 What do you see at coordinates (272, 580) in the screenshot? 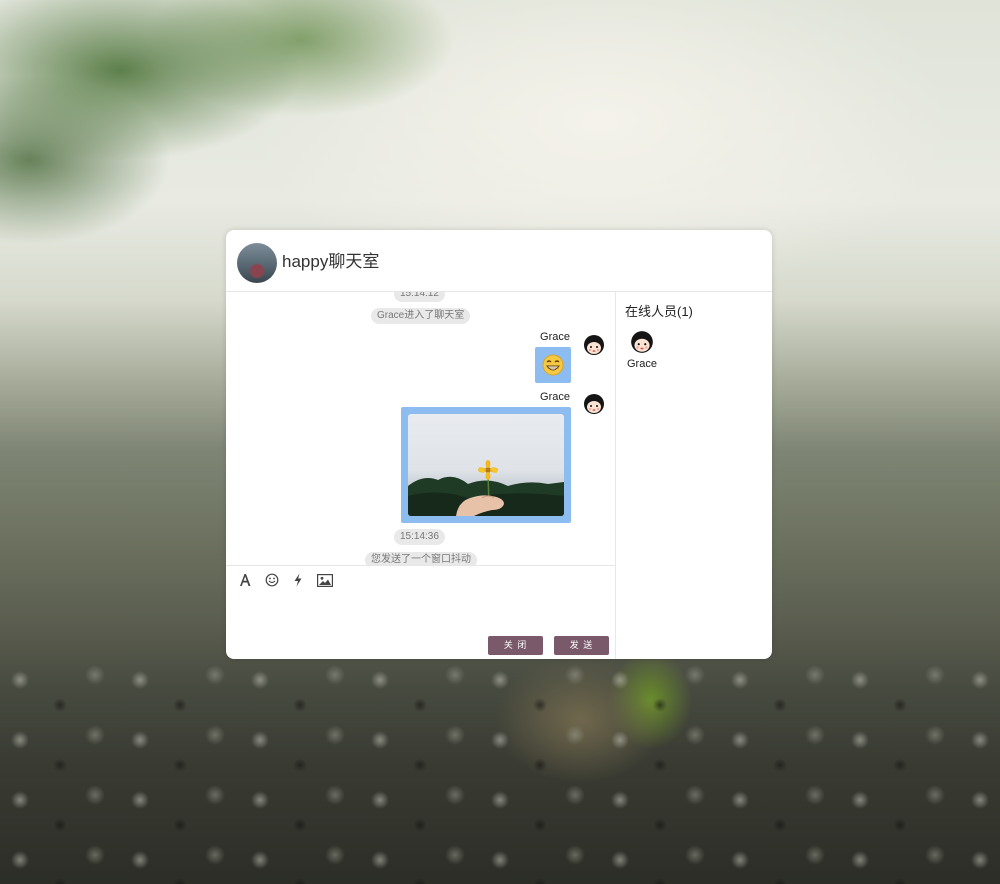
I see `smiley-icon` at bounding box center [272, 580].